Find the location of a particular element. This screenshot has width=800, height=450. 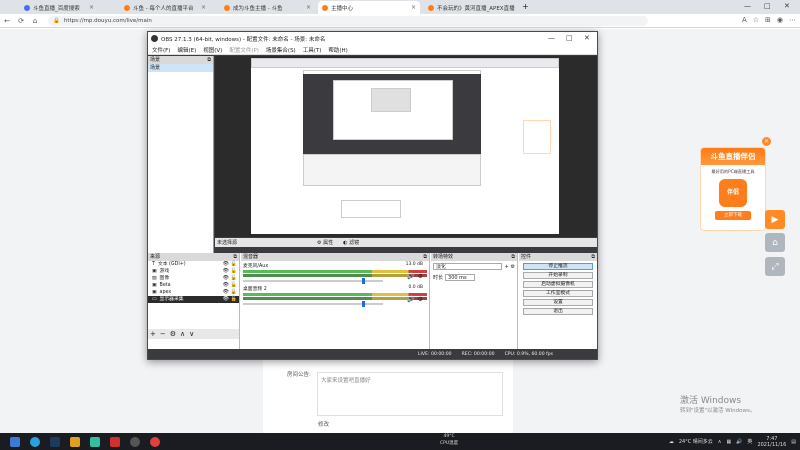

tab-become-streamer: 成为斗鱼主播 - 斗鱼 × is located at coordinates (267, 7).